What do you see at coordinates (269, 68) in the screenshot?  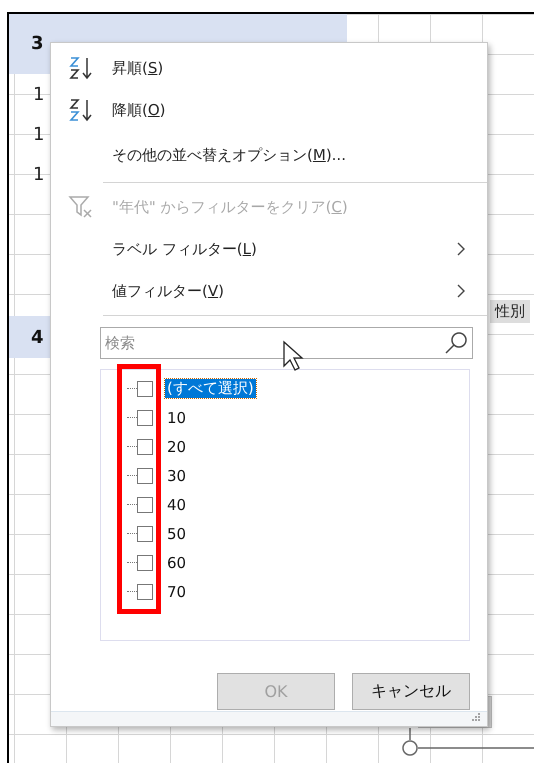 I see `menu-item: 昇順(S)` at bounding box center [269, 68].